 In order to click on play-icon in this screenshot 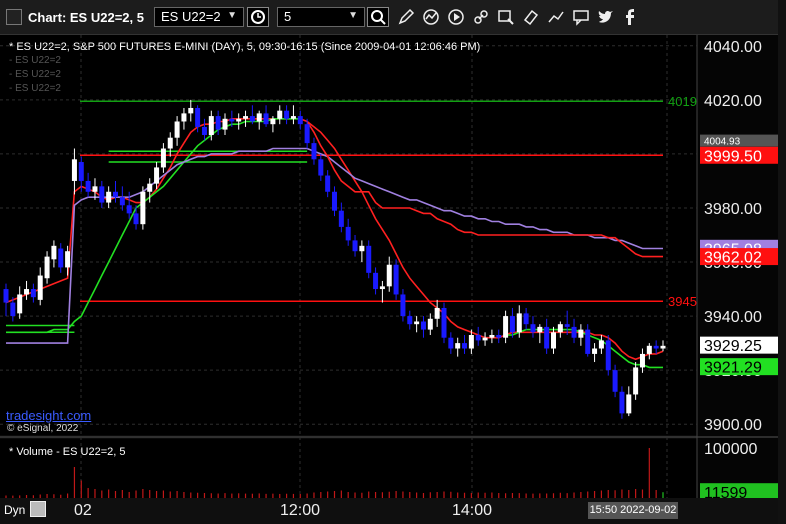, I will do `click(456, 17)`.